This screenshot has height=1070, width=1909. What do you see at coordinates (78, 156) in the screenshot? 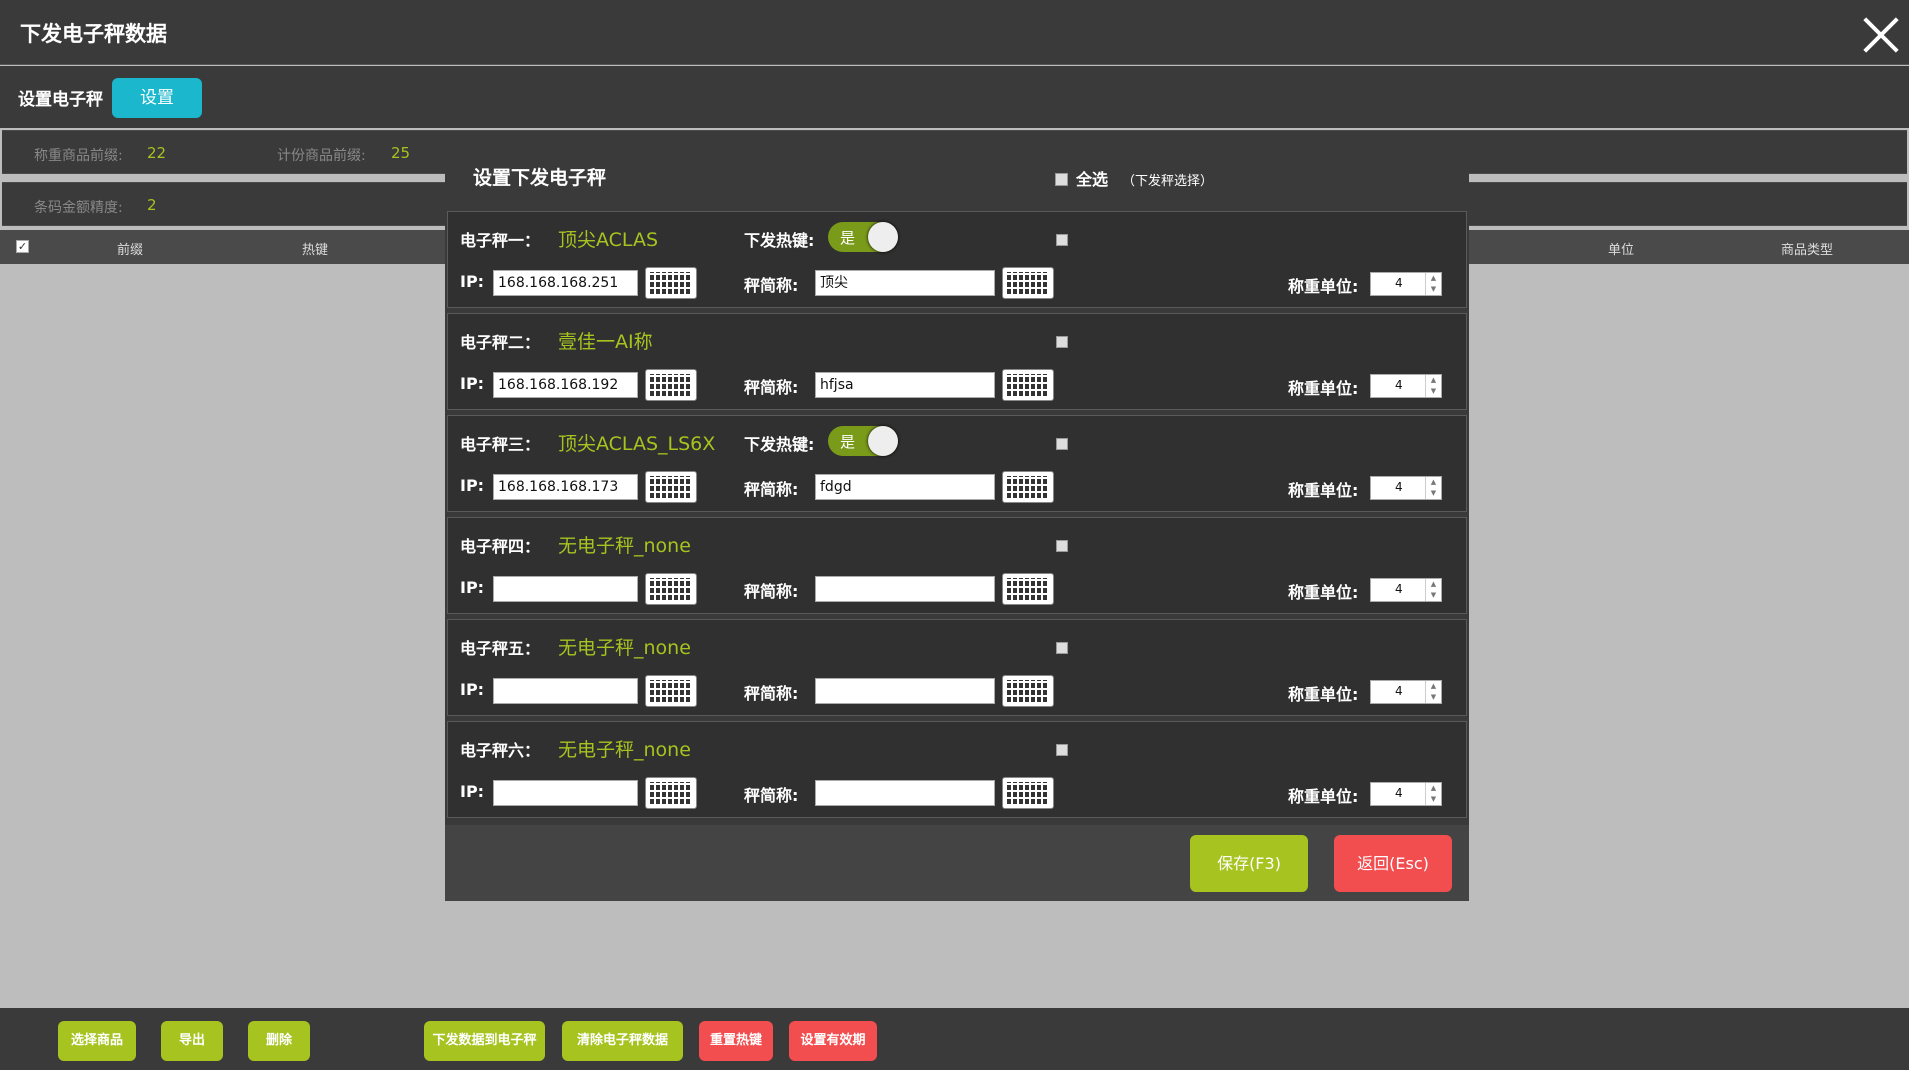
I see `weigh-prefix-label: 称重商品前缀:` at bounding box center [78, 156].